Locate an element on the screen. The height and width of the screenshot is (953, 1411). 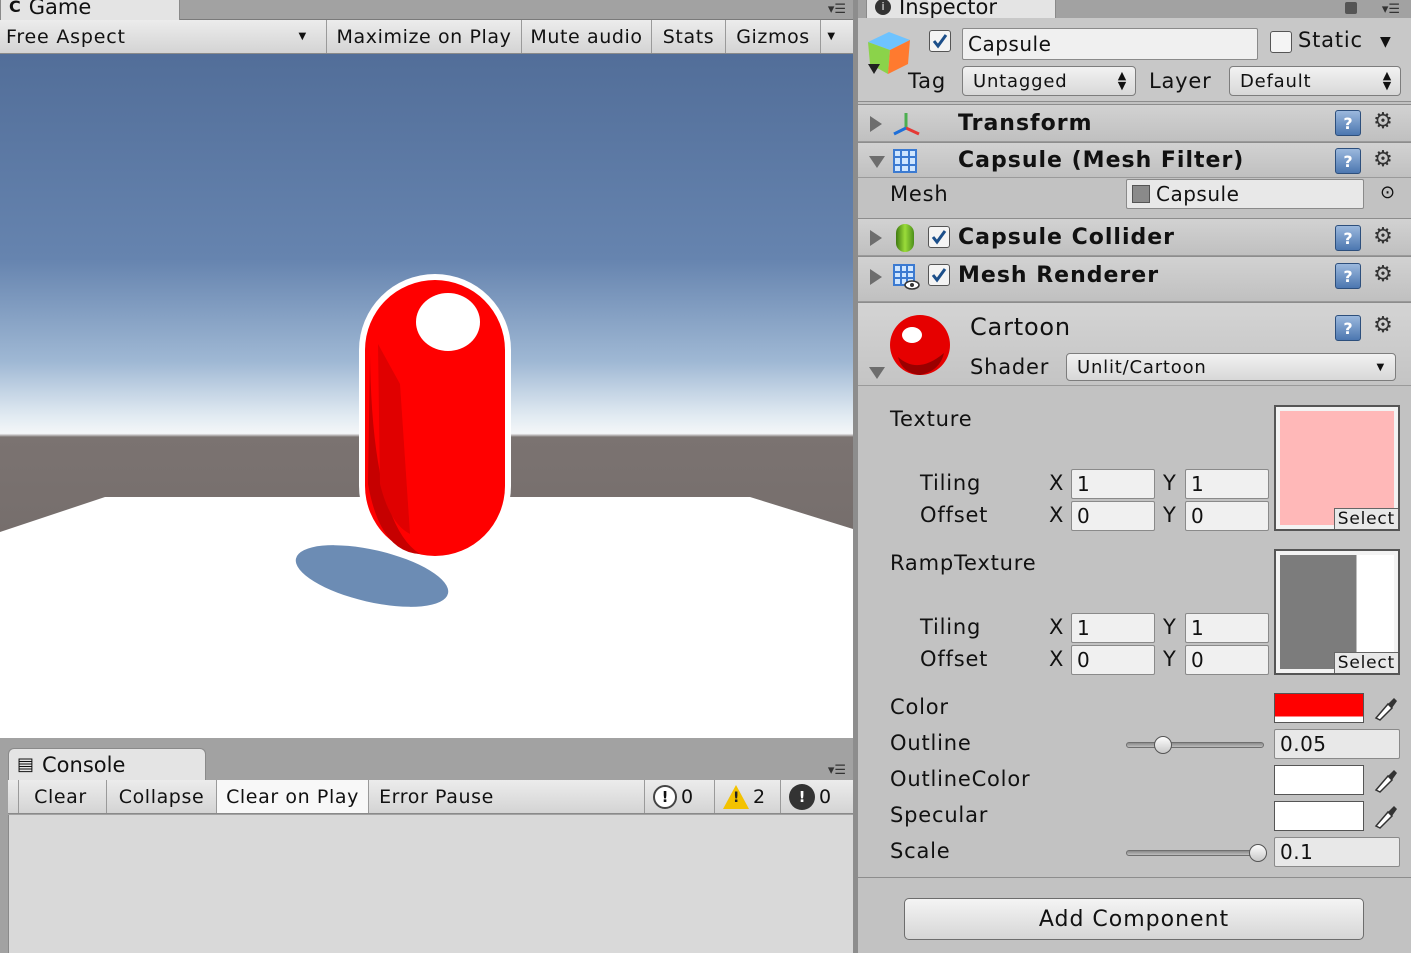
static-checkbox is located at coordinates (1281, 42).